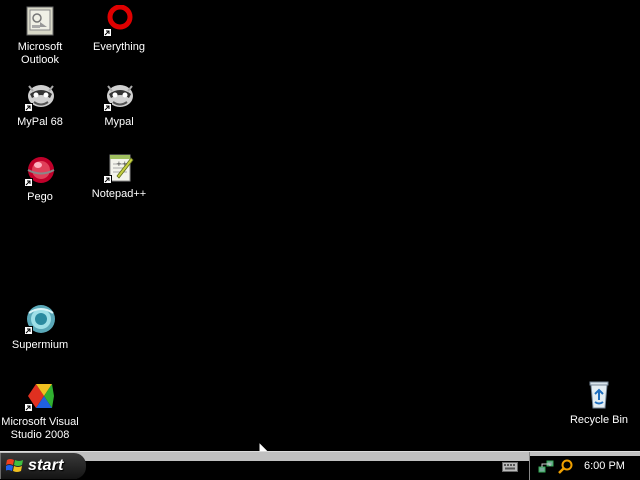  I want to click on desktop-icon-label: Supermium, so click(40, 345).